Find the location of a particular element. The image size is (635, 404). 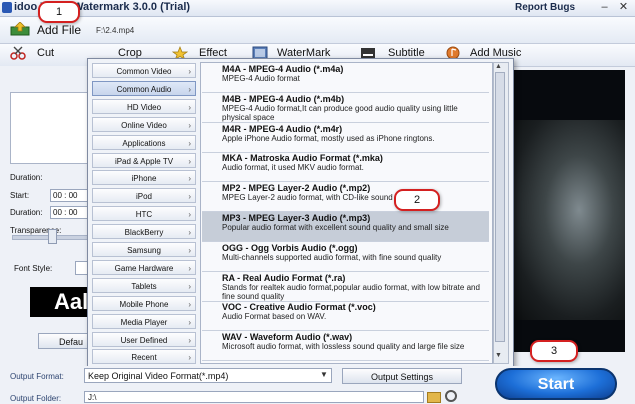

output-format-label: Output Format: is located at coordinates (37, 376).